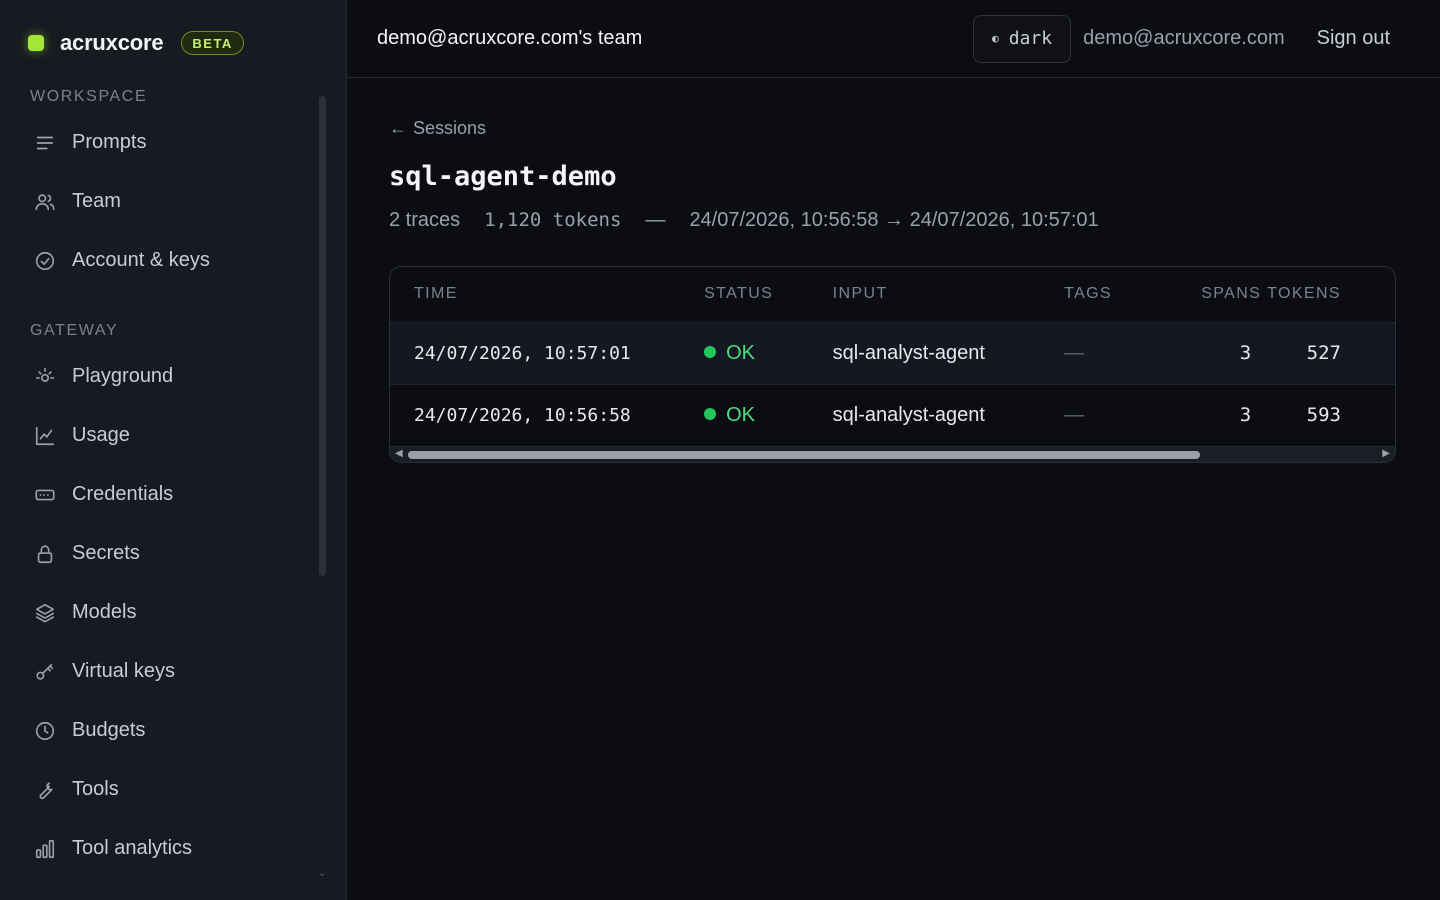  Describe the element at coordinates (45, 671) in the screenshot. I see `key-icon` at that location.